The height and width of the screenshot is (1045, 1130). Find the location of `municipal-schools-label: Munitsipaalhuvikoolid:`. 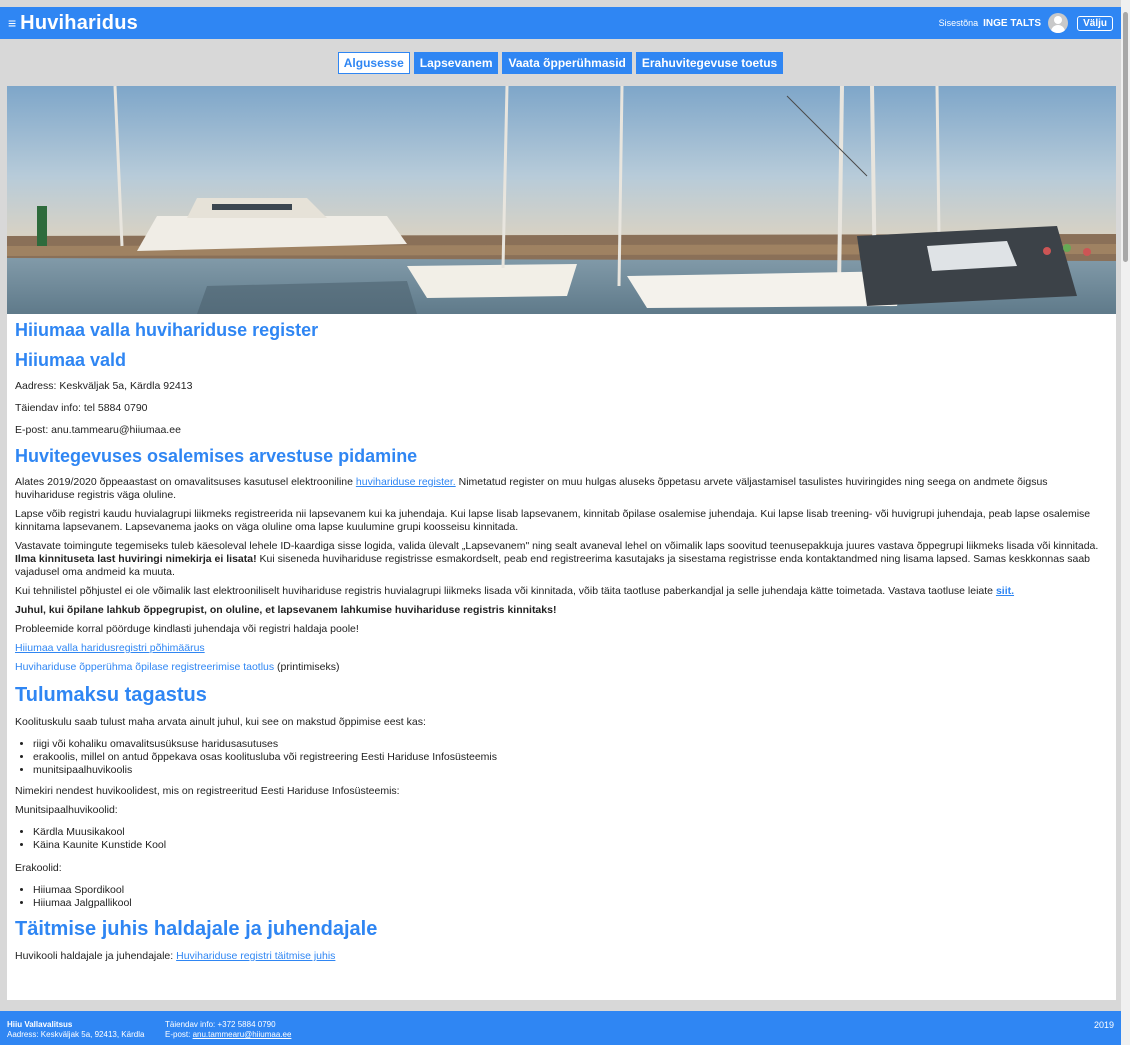

municipal-schools-label: Munitsipaalhuvikoolid: is located at coordinates (66, 810).